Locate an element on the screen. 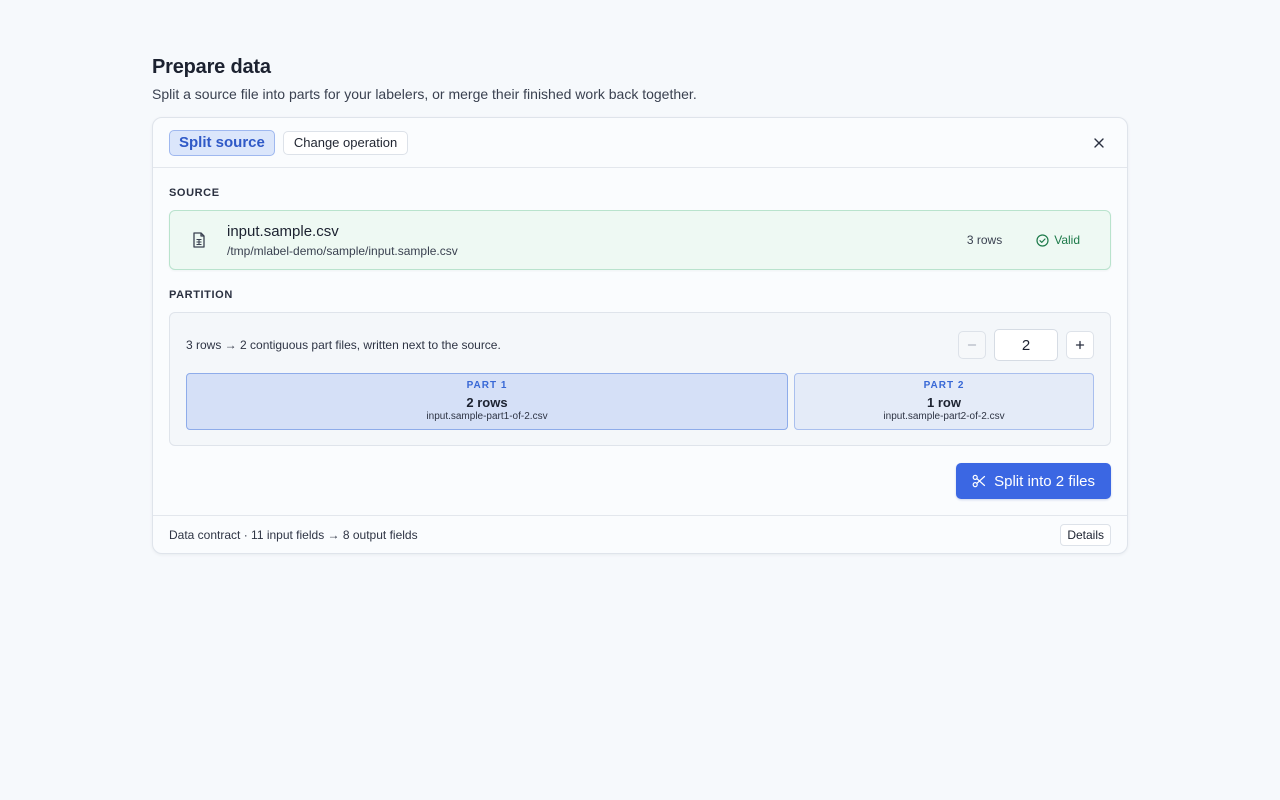 This screenshot has width=1280, height=800. source-row-count: 3 rows is located at coordinates (984, 240).